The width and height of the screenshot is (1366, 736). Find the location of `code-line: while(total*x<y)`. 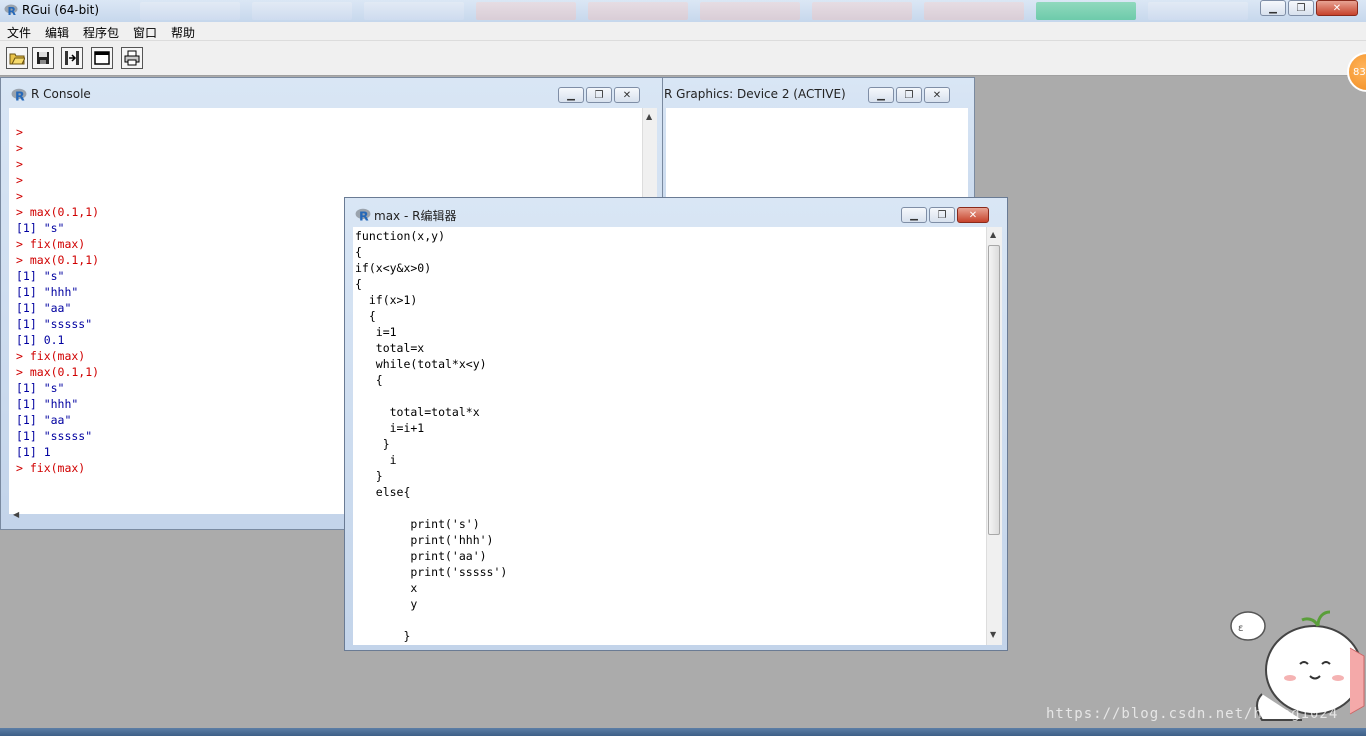

code-line: while(total*x<y) is located at coordinates (421, 364).